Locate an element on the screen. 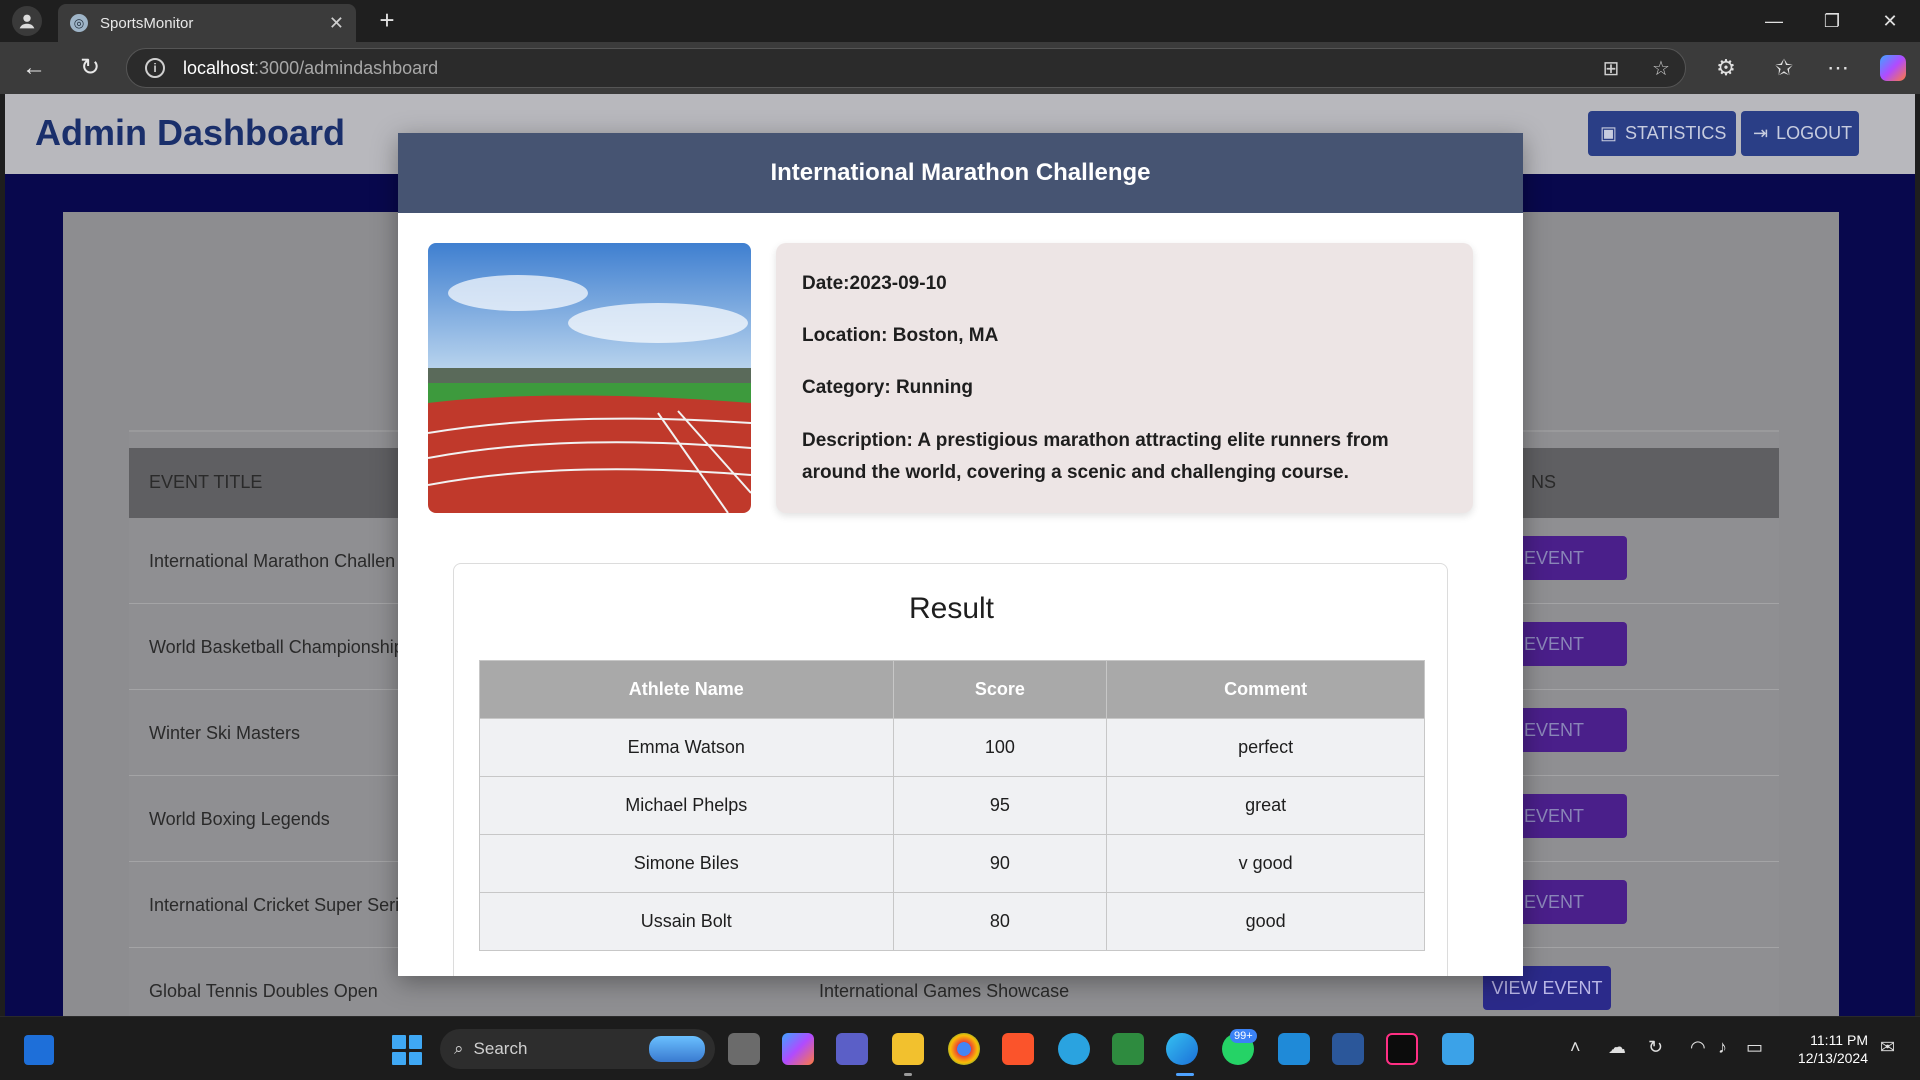 Image resolution: width=1920 pixels, height=1080 pixels. comment-cell: perfect is located at coordinates (1265, 747).